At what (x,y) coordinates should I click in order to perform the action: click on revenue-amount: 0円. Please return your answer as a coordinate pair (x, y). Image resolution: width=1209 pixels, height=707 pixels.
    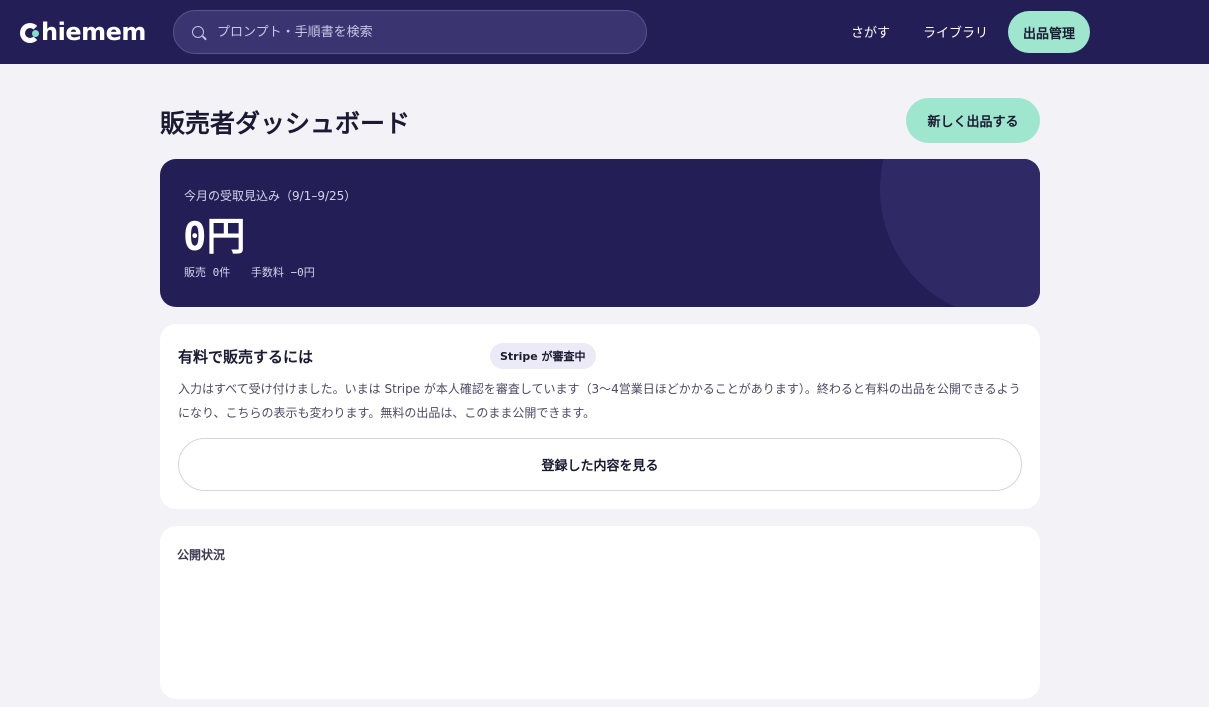
    Looking at the image, I should click on (214, 237).